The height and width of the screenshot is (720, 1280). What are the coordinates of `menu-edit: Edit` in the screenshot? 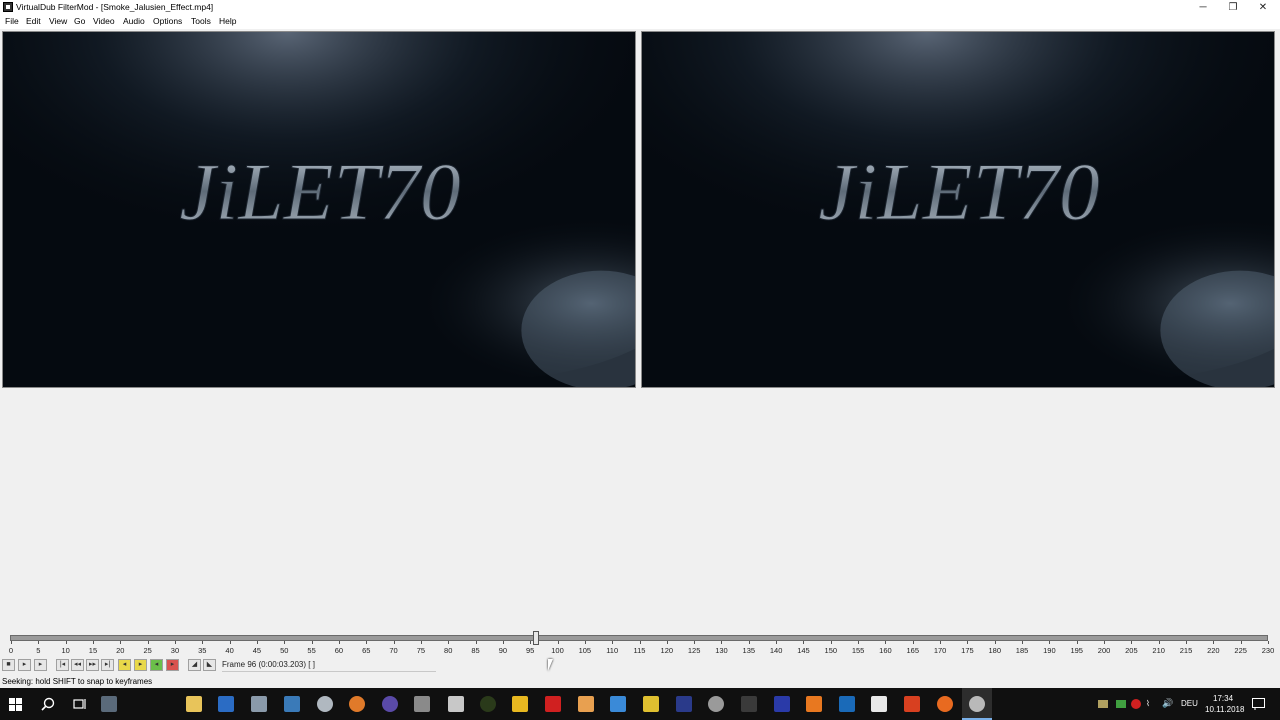 It's located at (33, 21).